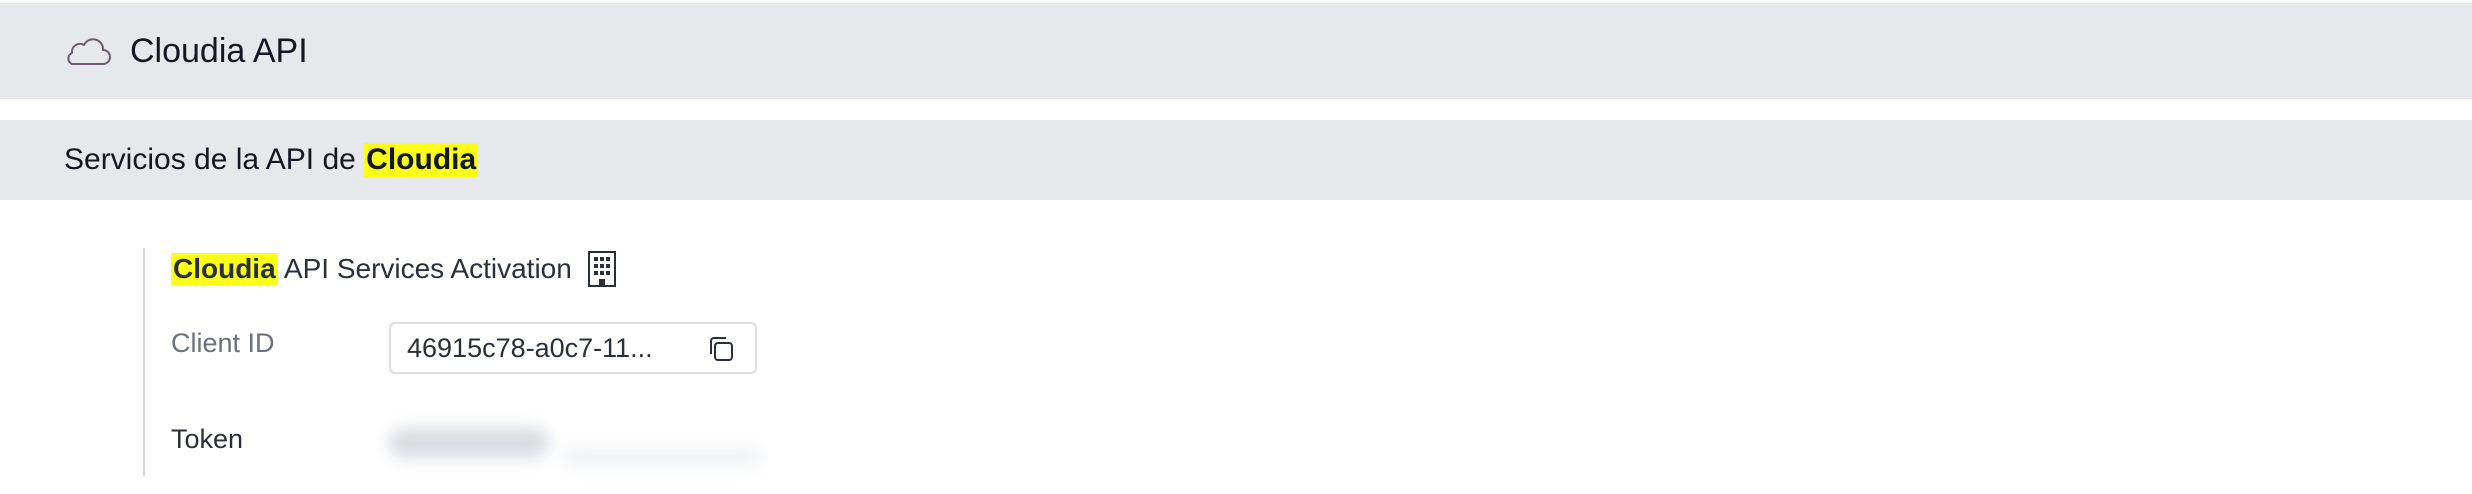 This screenshot has height=494, width=2472. I want to click on section-title-highlight: Cloudia, so click(421, 160).